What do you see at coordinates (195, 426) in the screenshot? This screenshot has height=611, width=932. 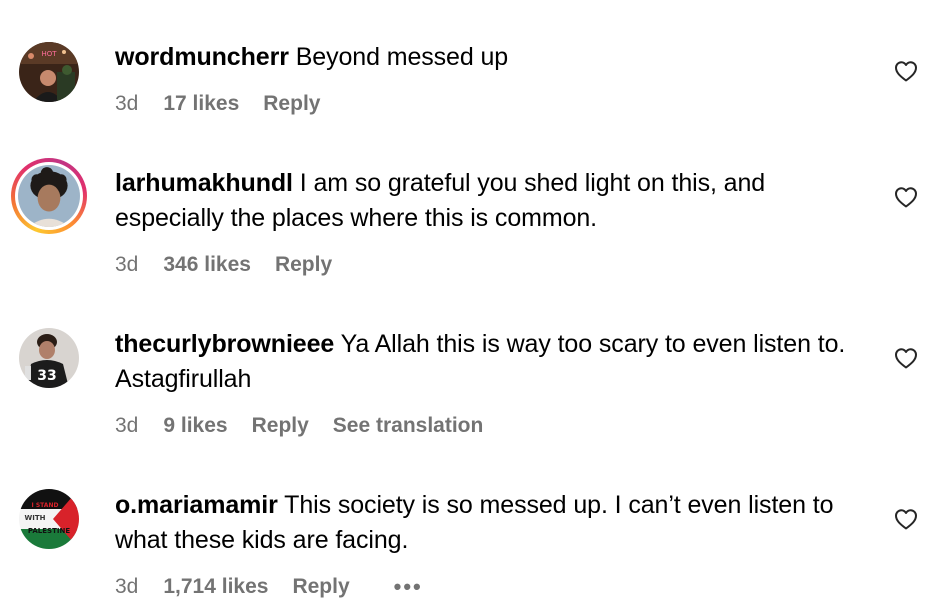 I see `comment-likes-count: 9 likes` at bounding box center [195, 426].